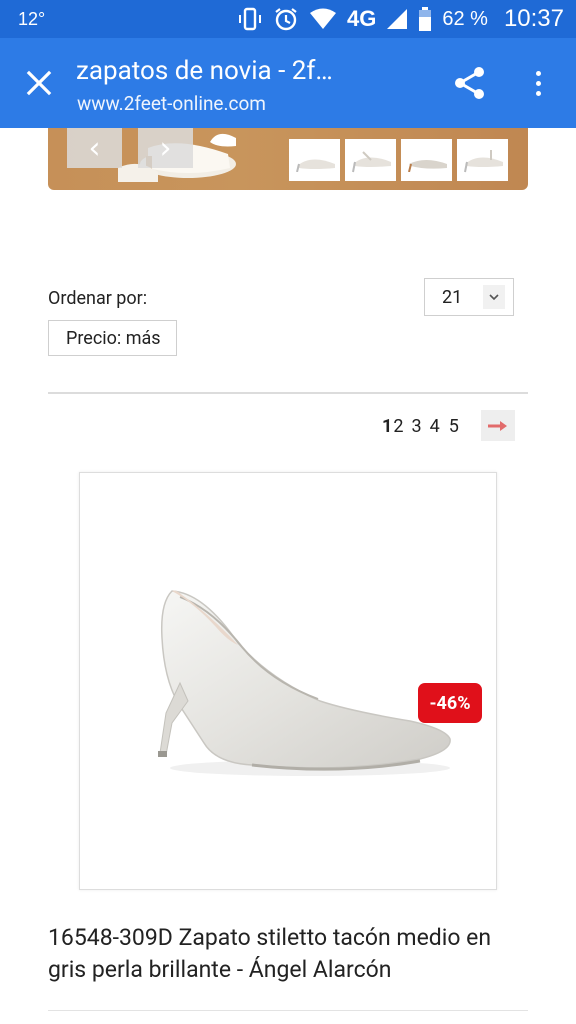 Image resolution: width=576 pixels, height=1024 pixels. I want to click on alarm-icon, so click(286, 19).